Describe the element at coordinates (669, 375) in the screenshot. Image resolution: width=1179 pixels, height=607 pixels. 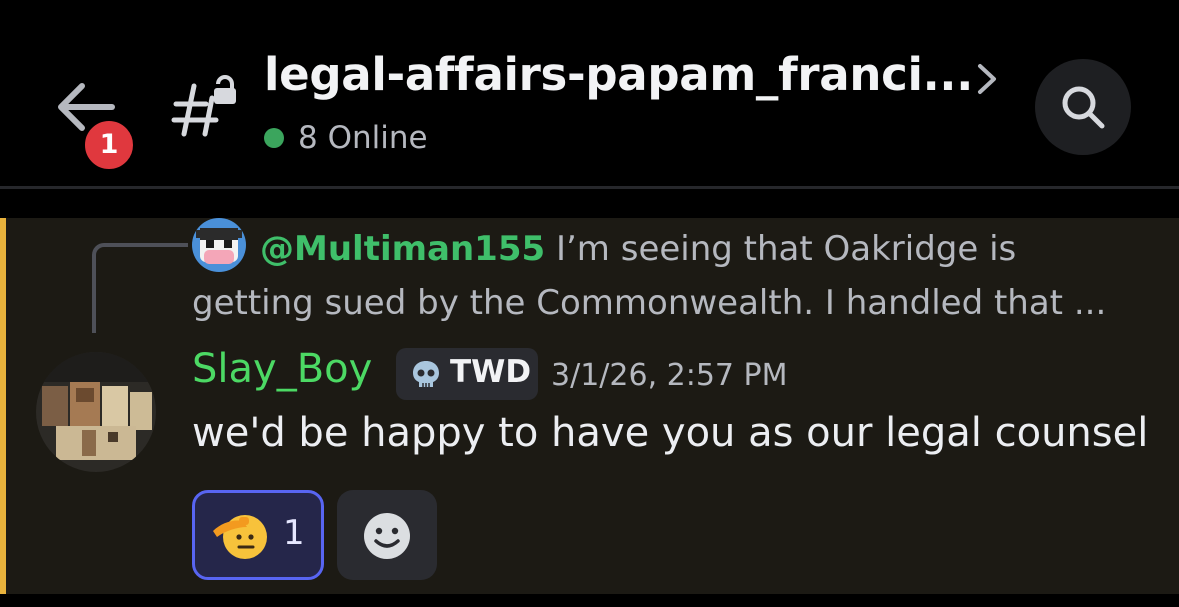
I see `timestamp: 3/1/26, 2:57 PM` at that location.